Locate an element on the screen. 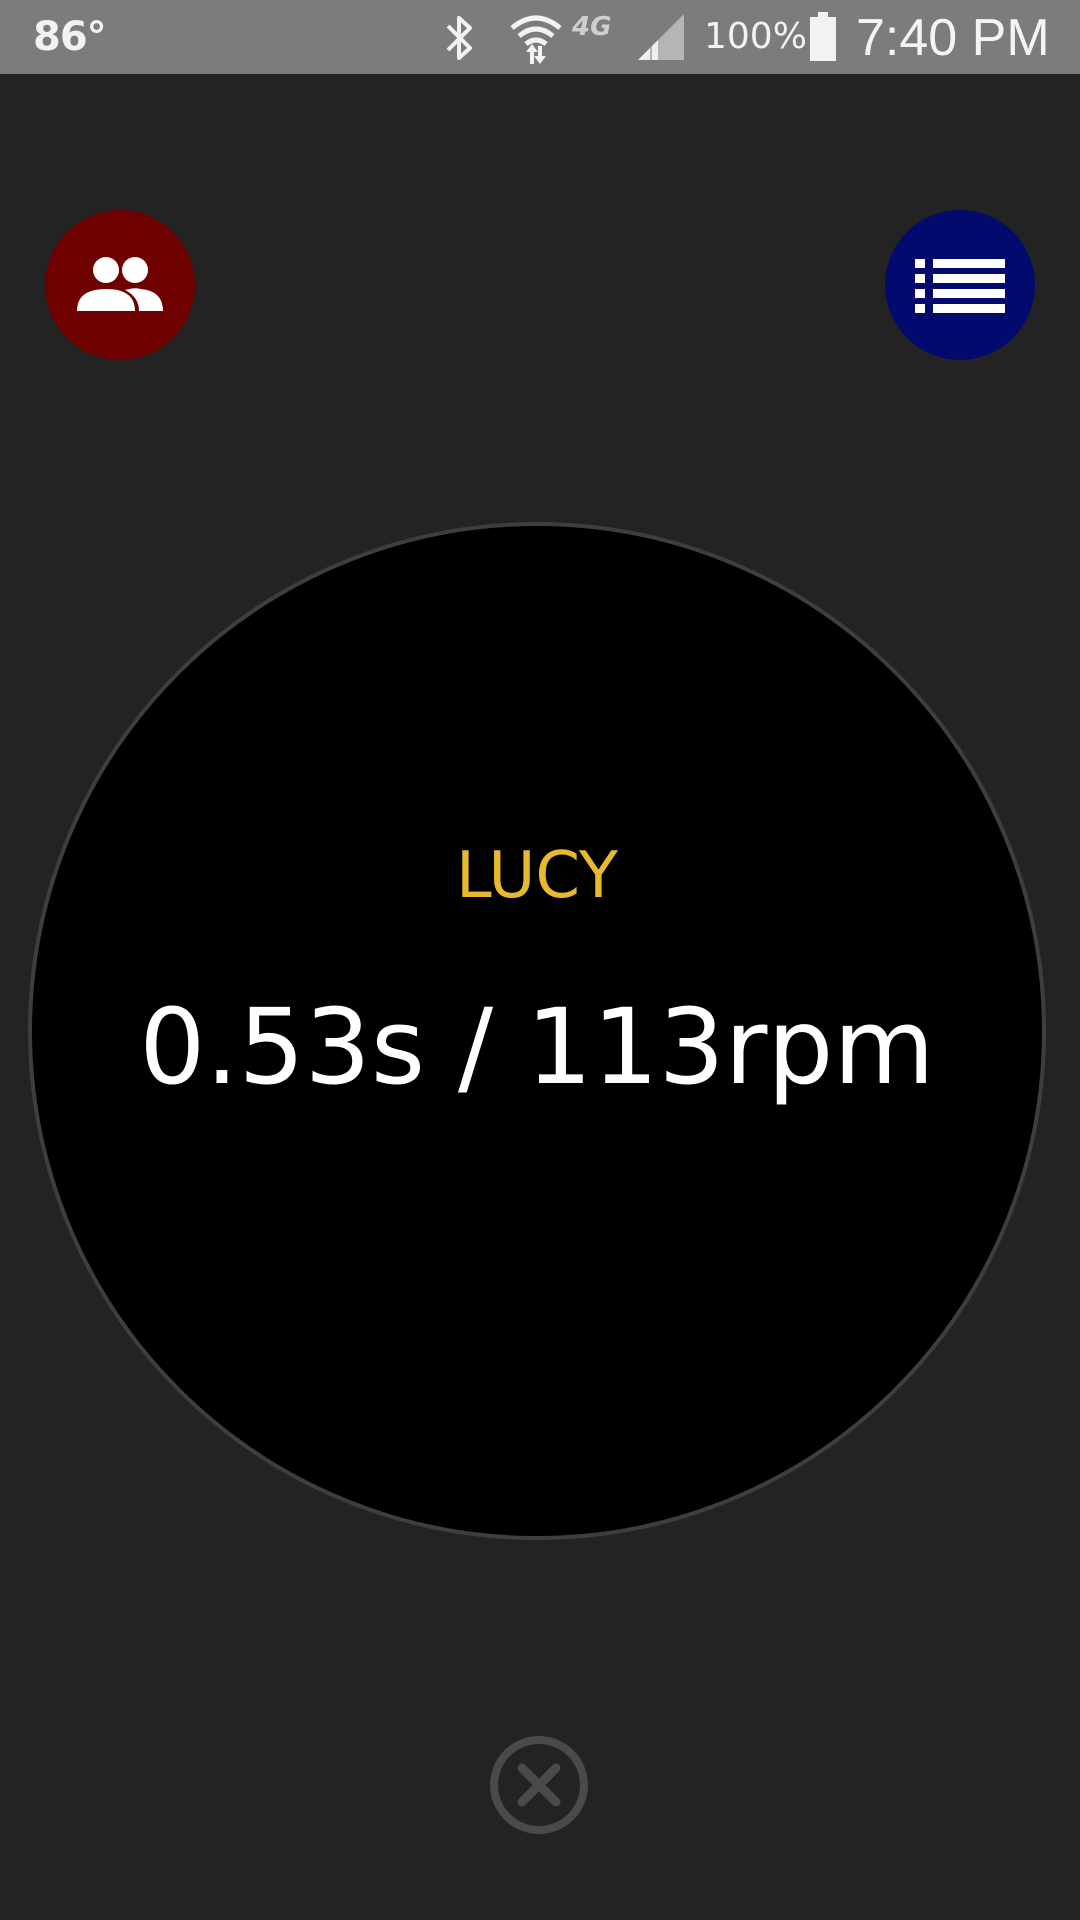  status-temperature: 86° is located at coordinates (70, 37).